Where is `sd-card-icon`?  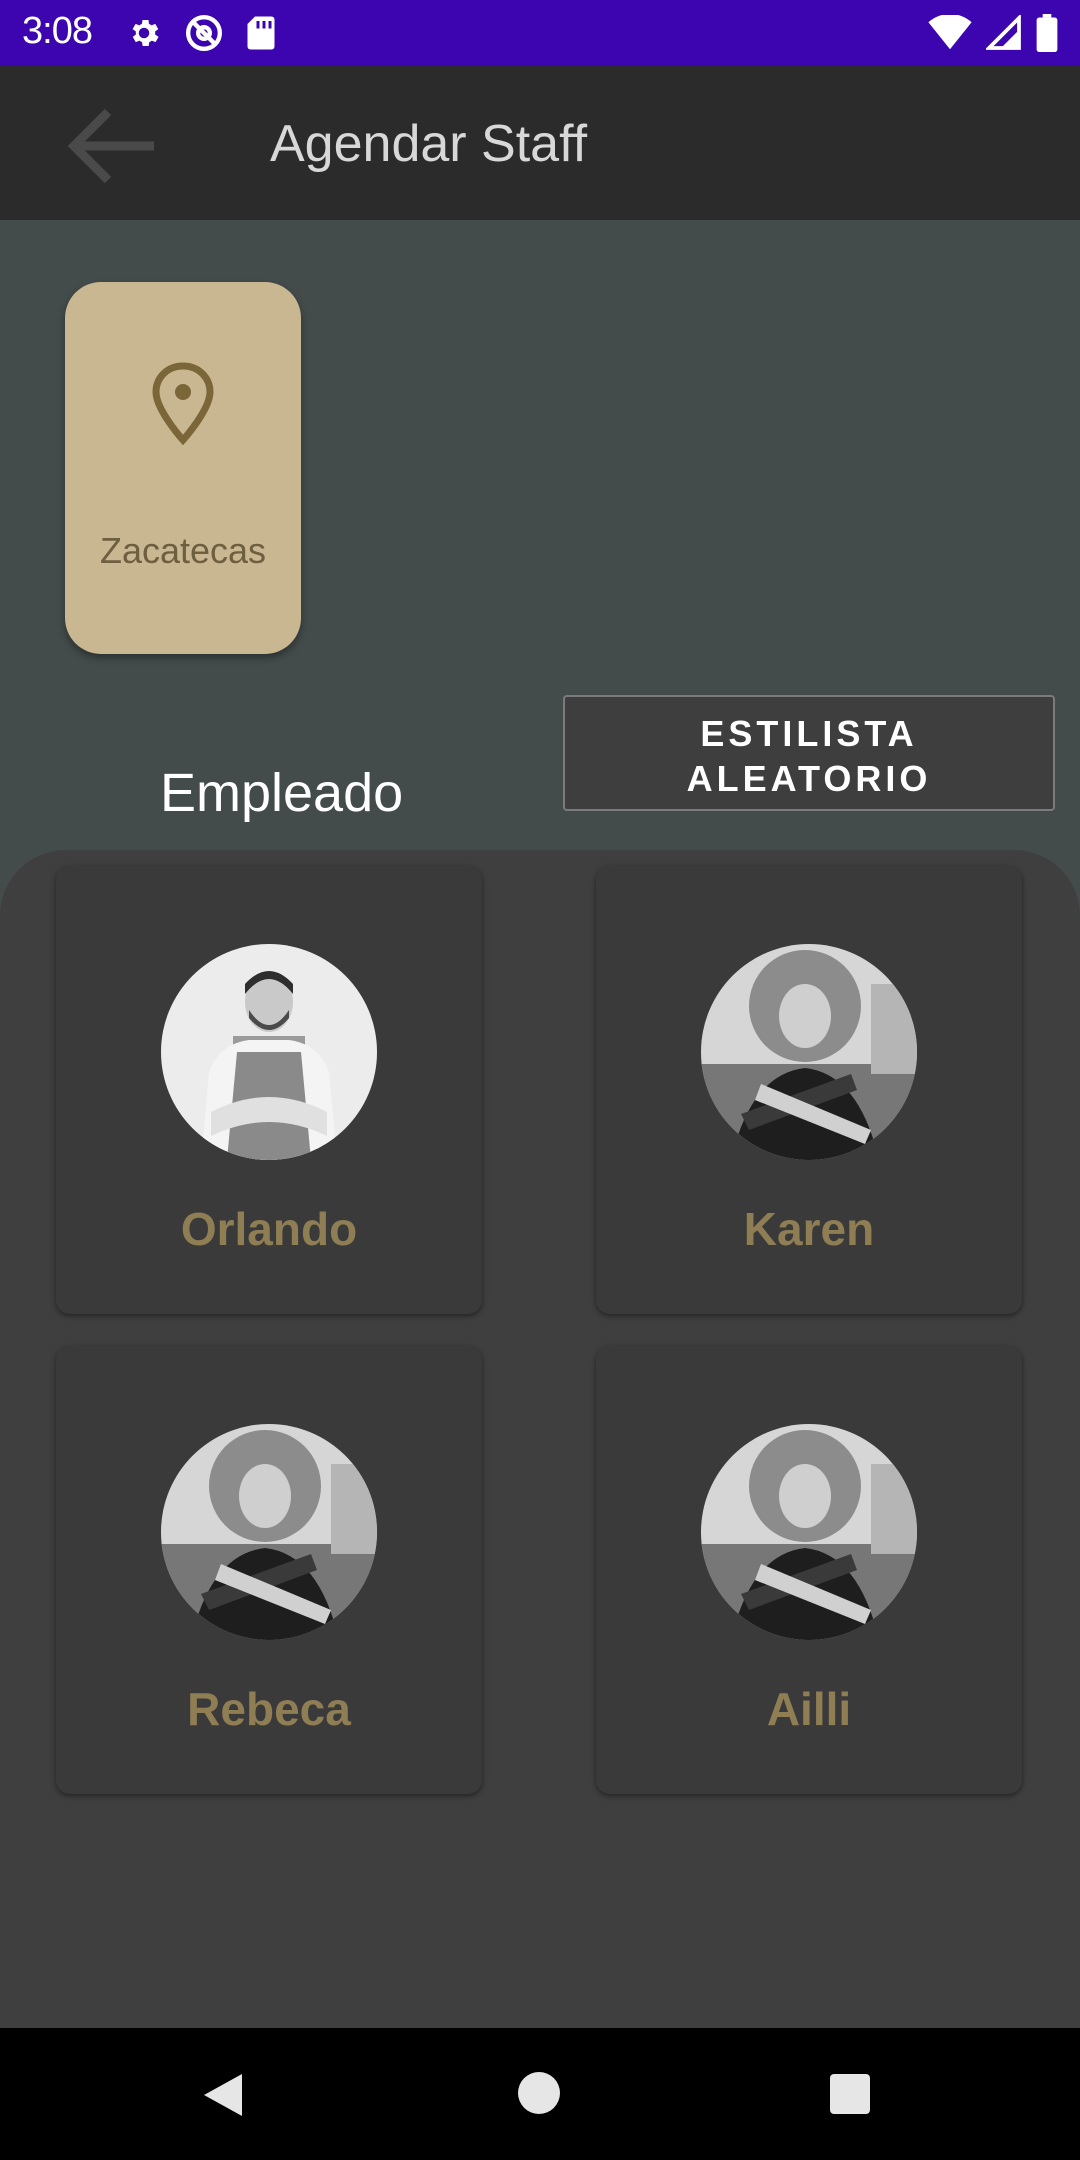
sd-card-icon is located at coordinates (261, 33).